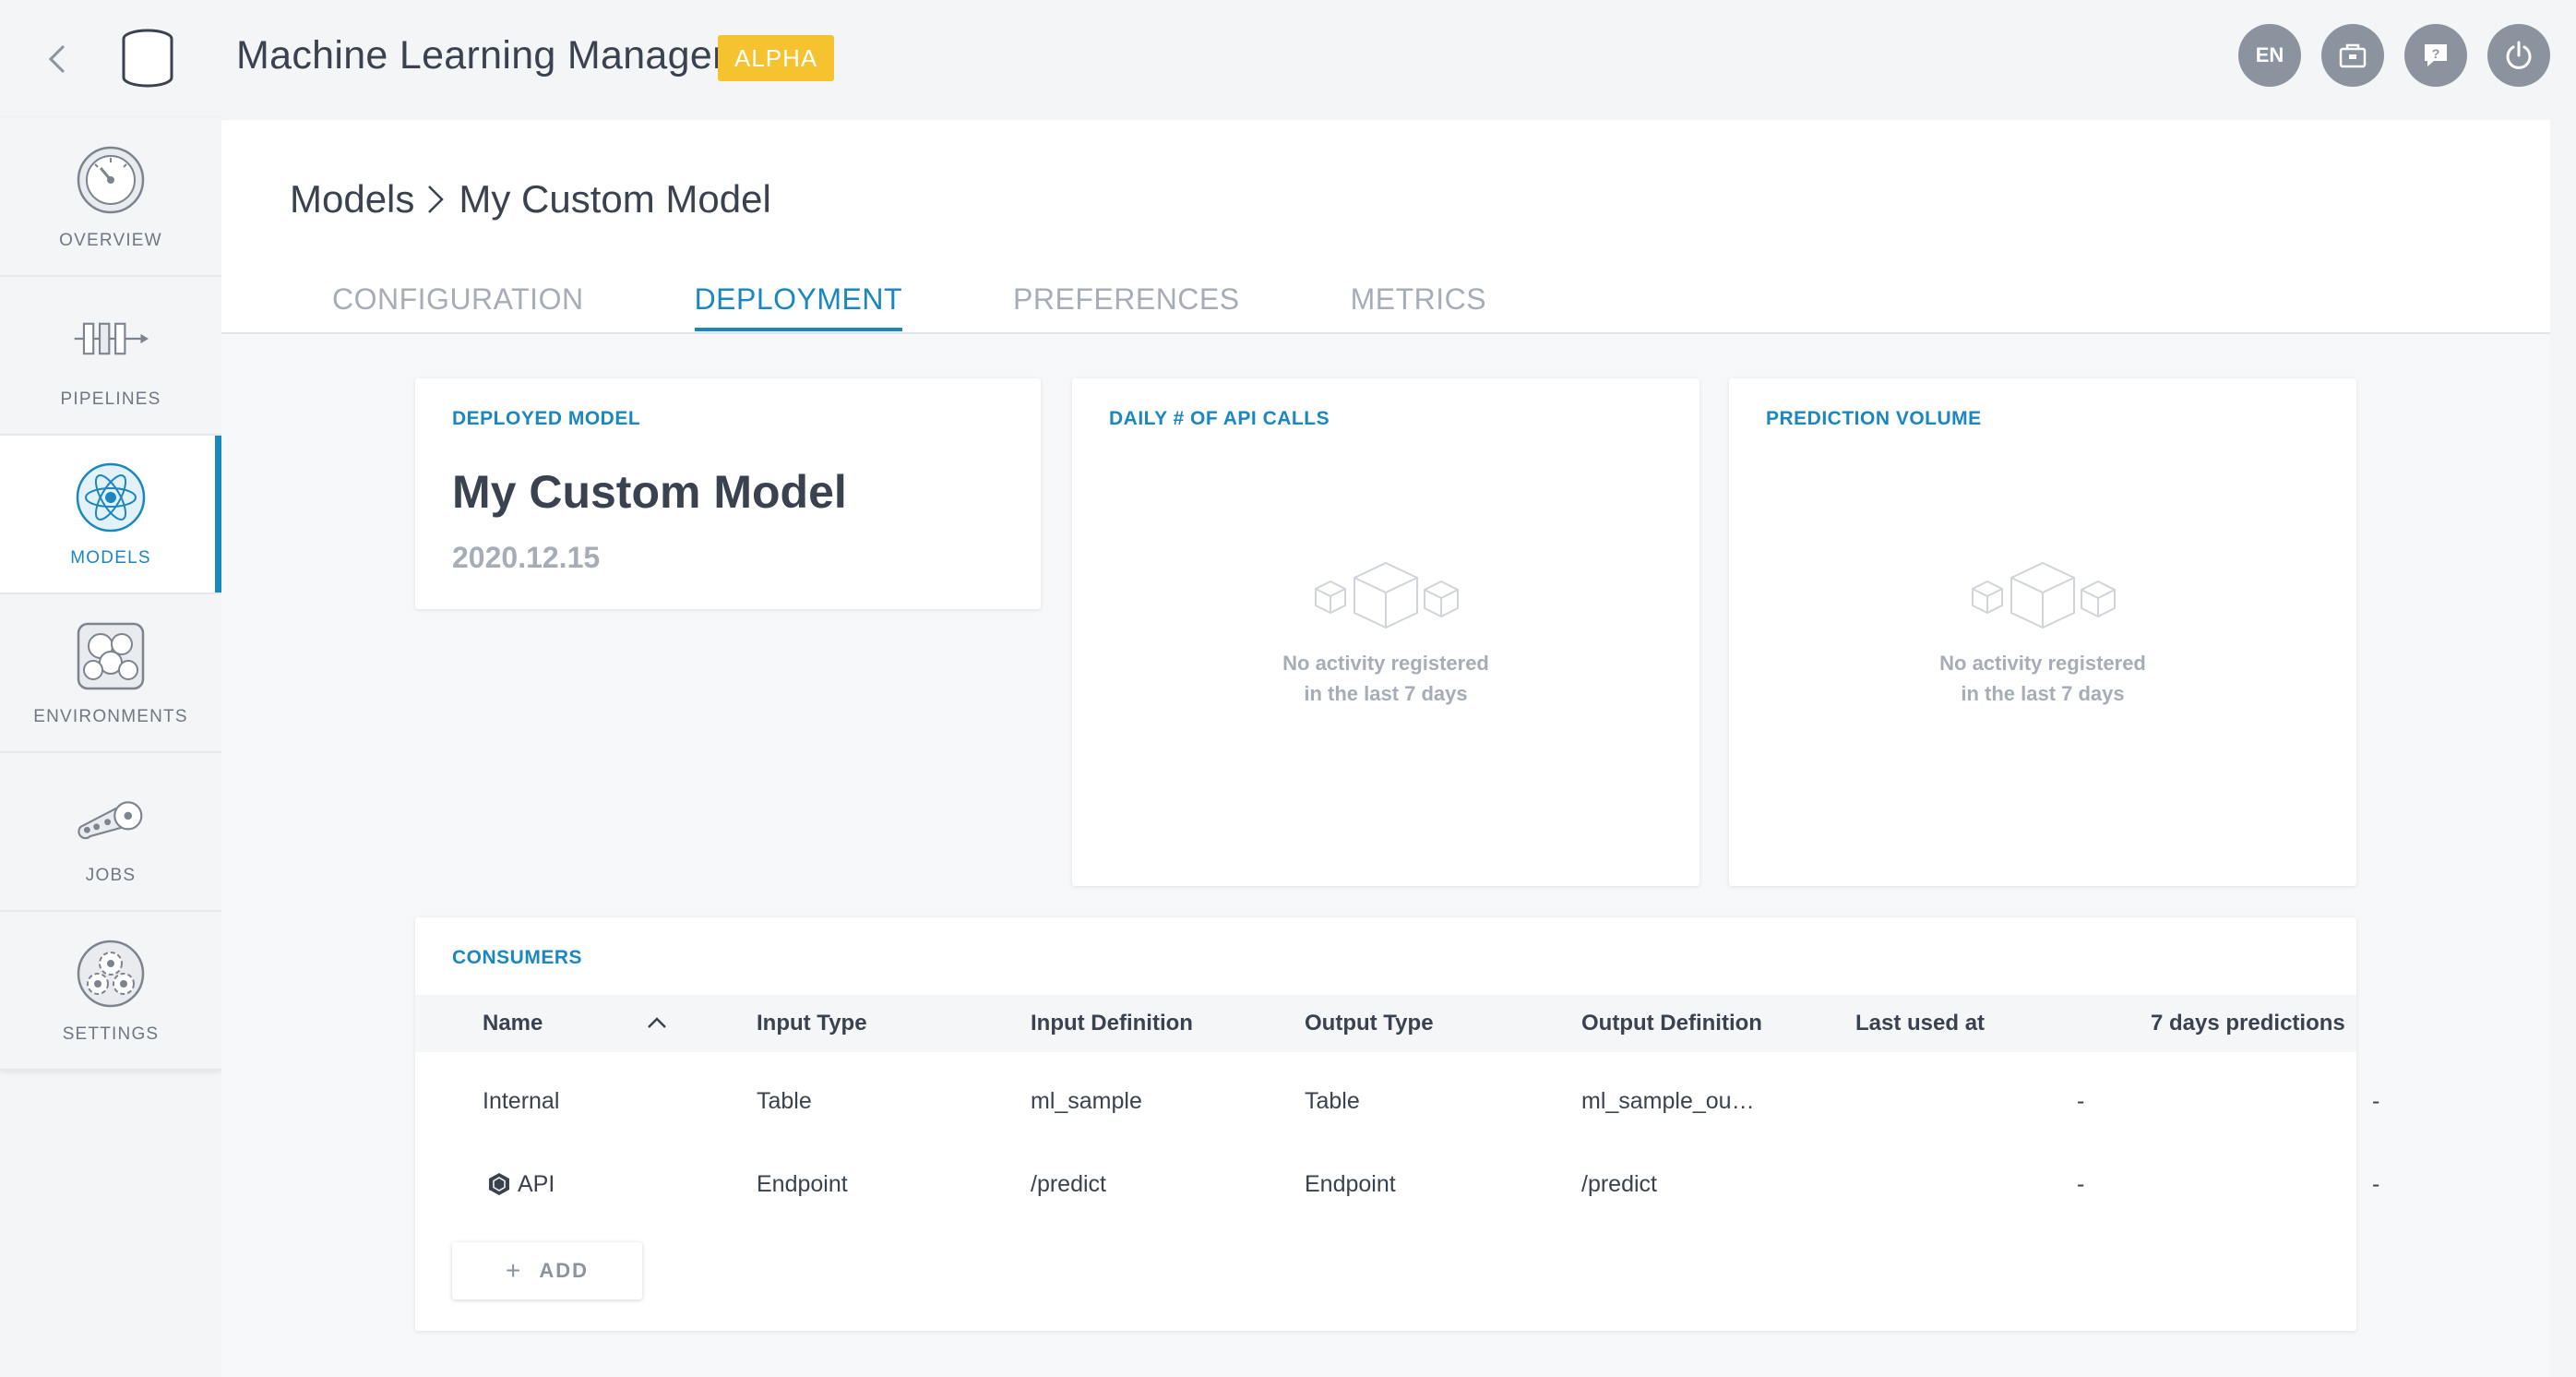 This screenshot has width=2576, height=1377. Describe the element at coordinates (1126, 304) in the screenshot. I see `tab-preferences: PREFERENCES` at that location.